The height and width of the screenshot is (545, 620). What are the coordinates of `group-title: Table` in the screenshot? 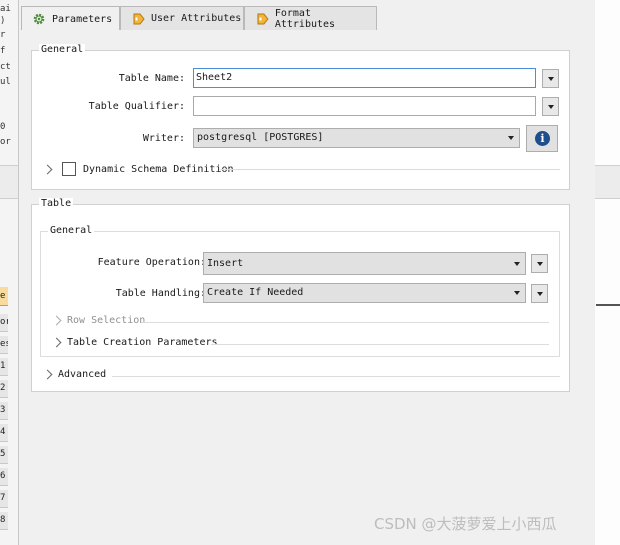 It's located at (56, 203).